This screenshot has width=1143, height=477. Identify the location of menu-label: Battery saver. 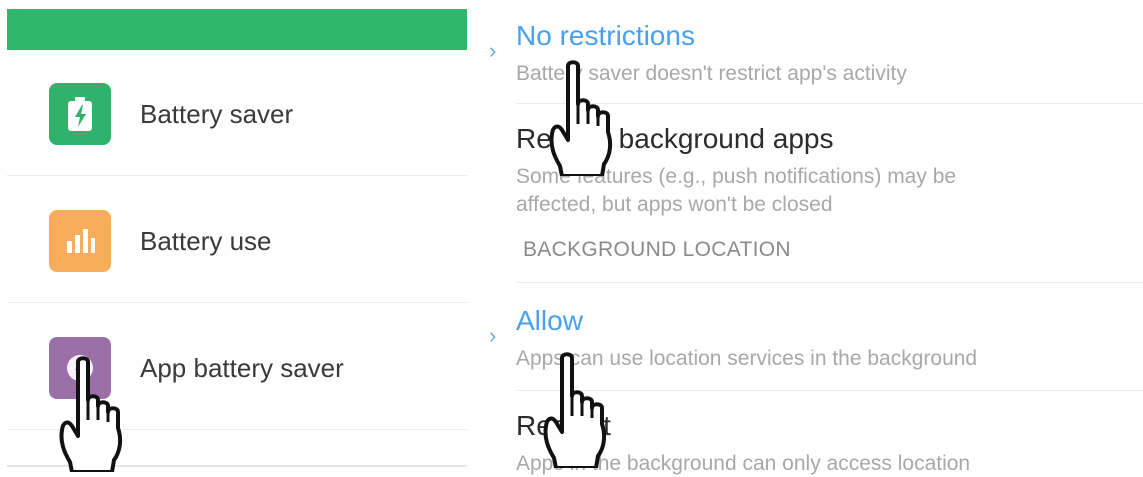
(217, 114).